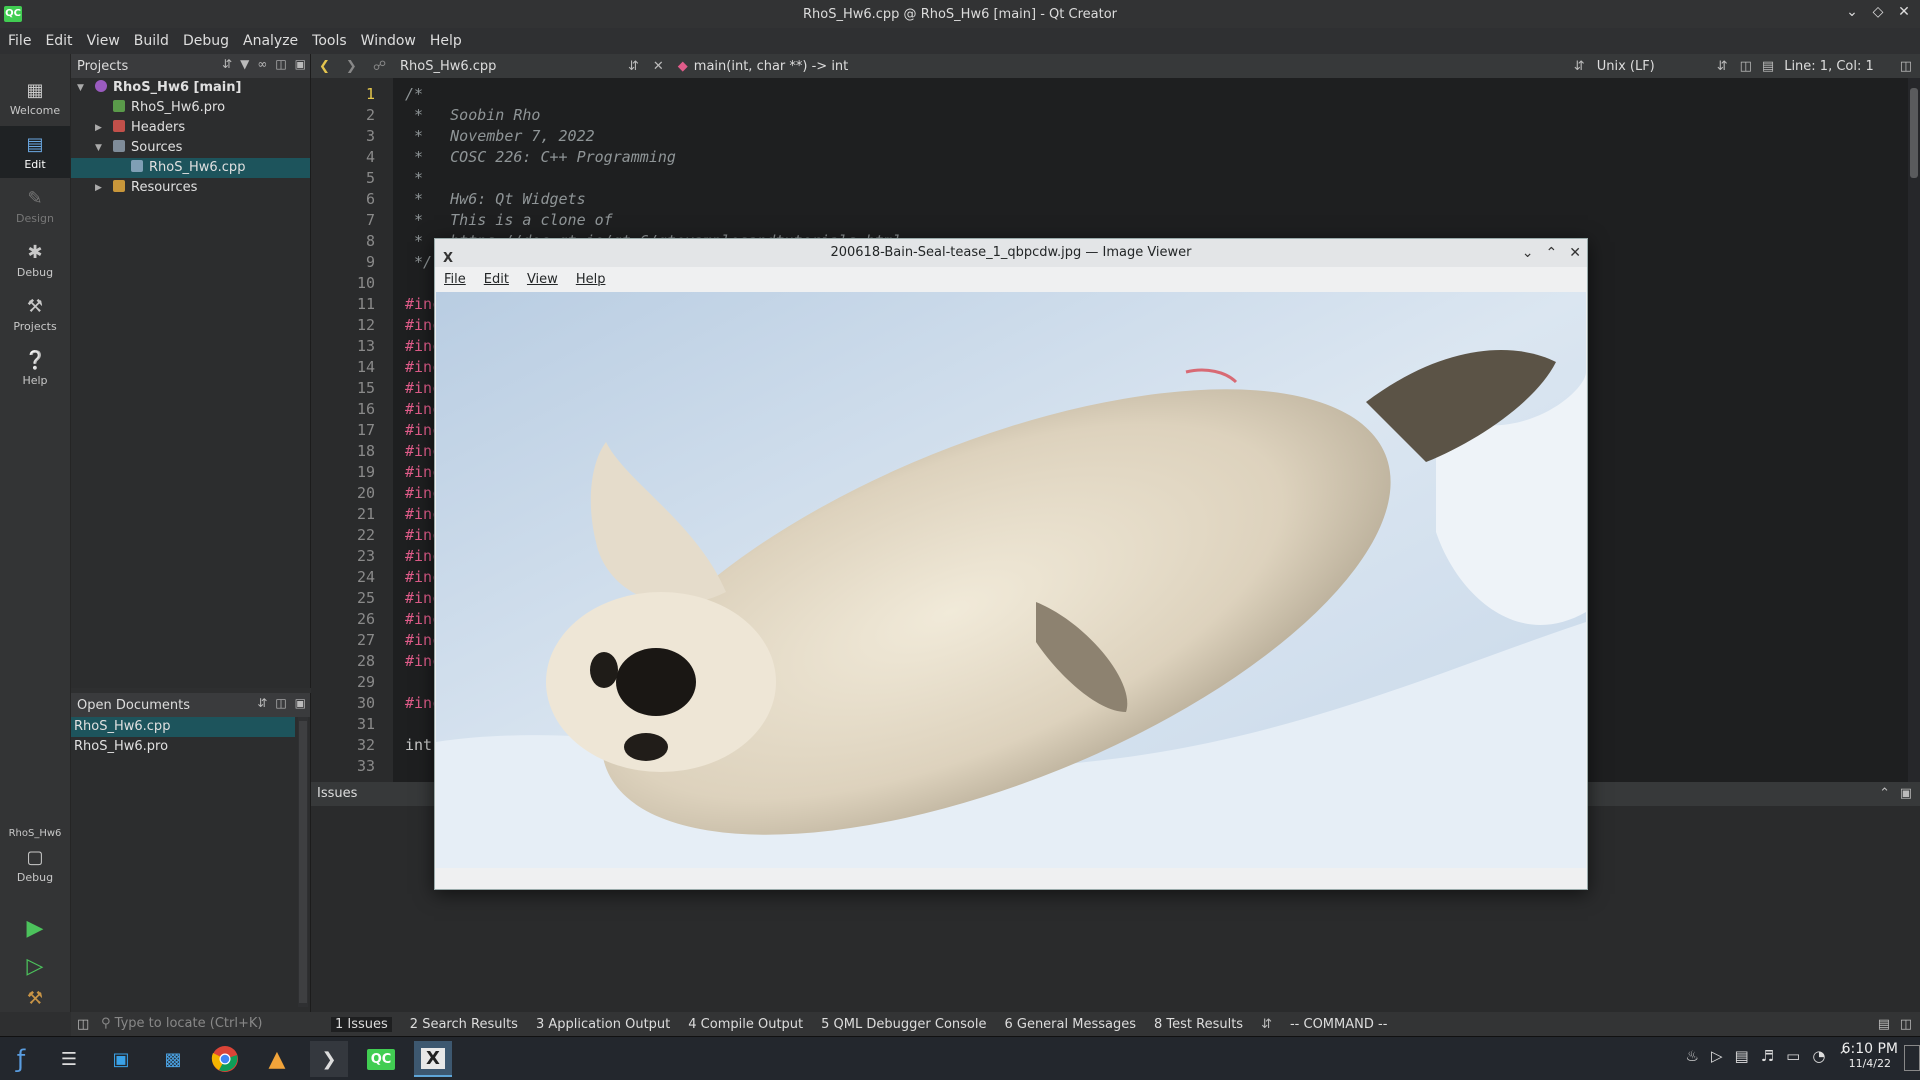 The width and height of the screenshot is (1920, 1080). What do you see at coordinates (35, 967) in the screenshot?
I see `debug-run-button: ▷` at bounding box center [35, 967].